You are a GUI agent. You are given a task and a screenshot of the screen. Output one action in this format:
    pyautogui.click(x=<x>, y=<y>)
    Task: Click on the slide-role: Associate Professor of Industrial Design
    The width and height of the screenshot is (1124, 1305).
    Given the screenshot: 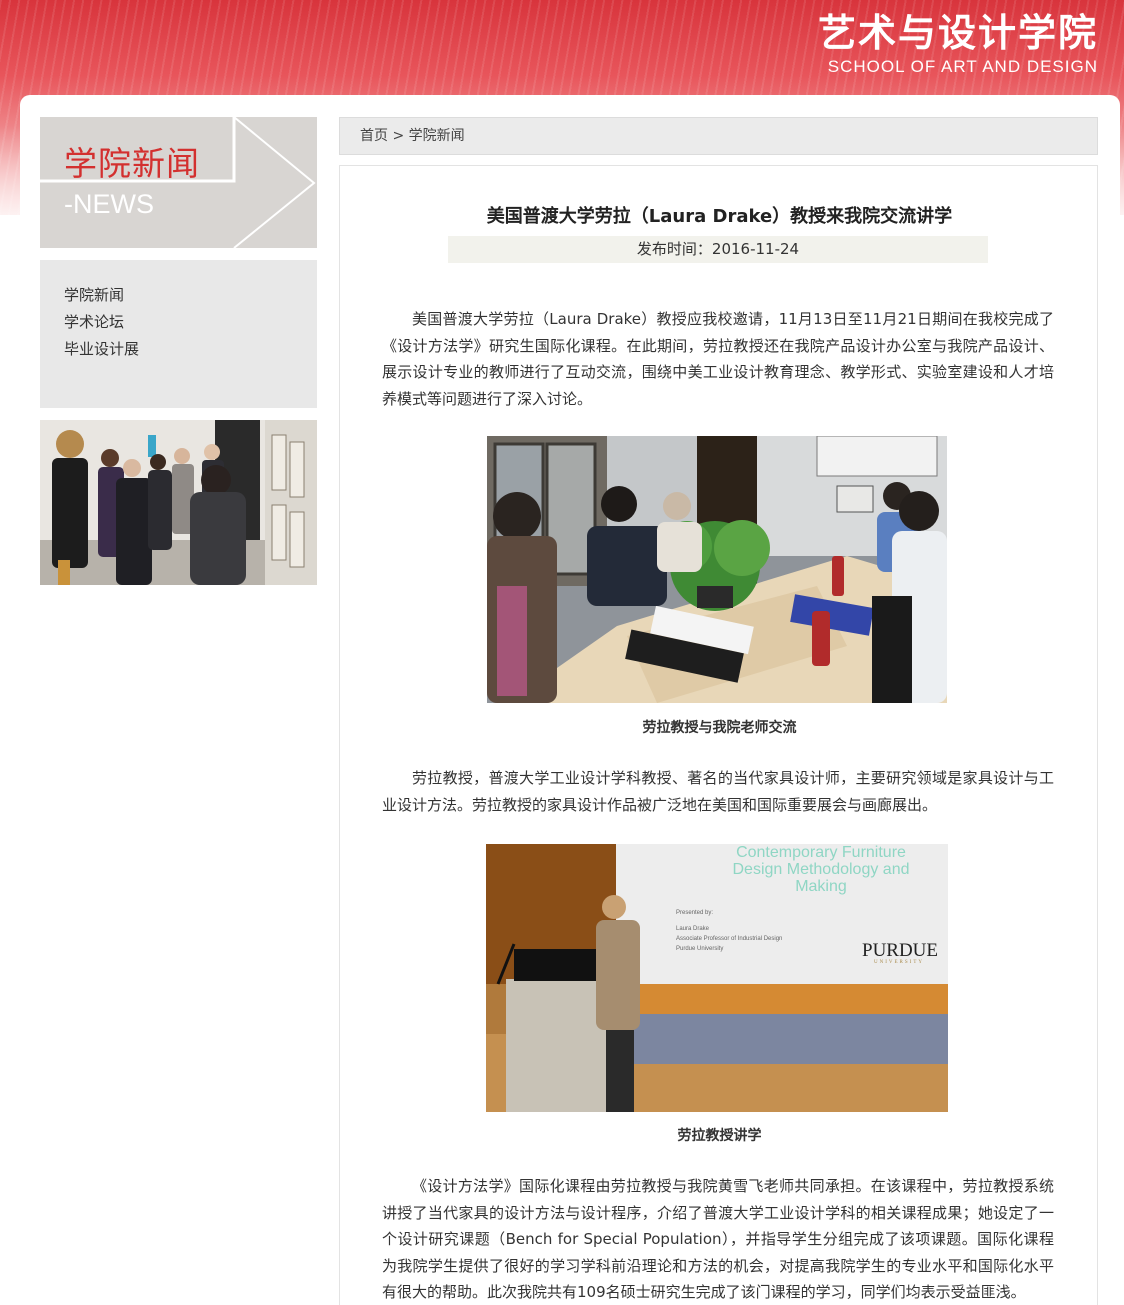 What is the action you would take?
    pyautogui.click(x=729, y=939)
    